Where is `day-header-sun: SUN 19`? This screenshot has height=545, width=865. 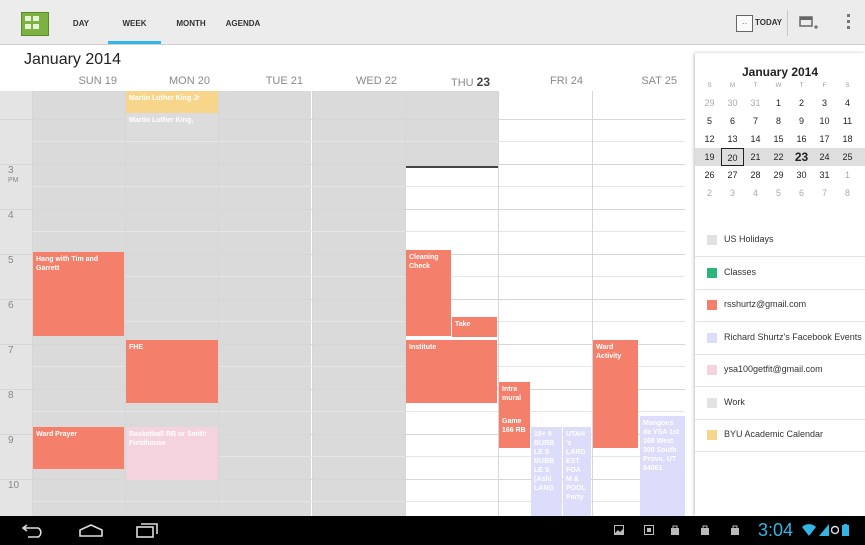
day-header-sun: SUN 19 is located at coordinates (74, 82).